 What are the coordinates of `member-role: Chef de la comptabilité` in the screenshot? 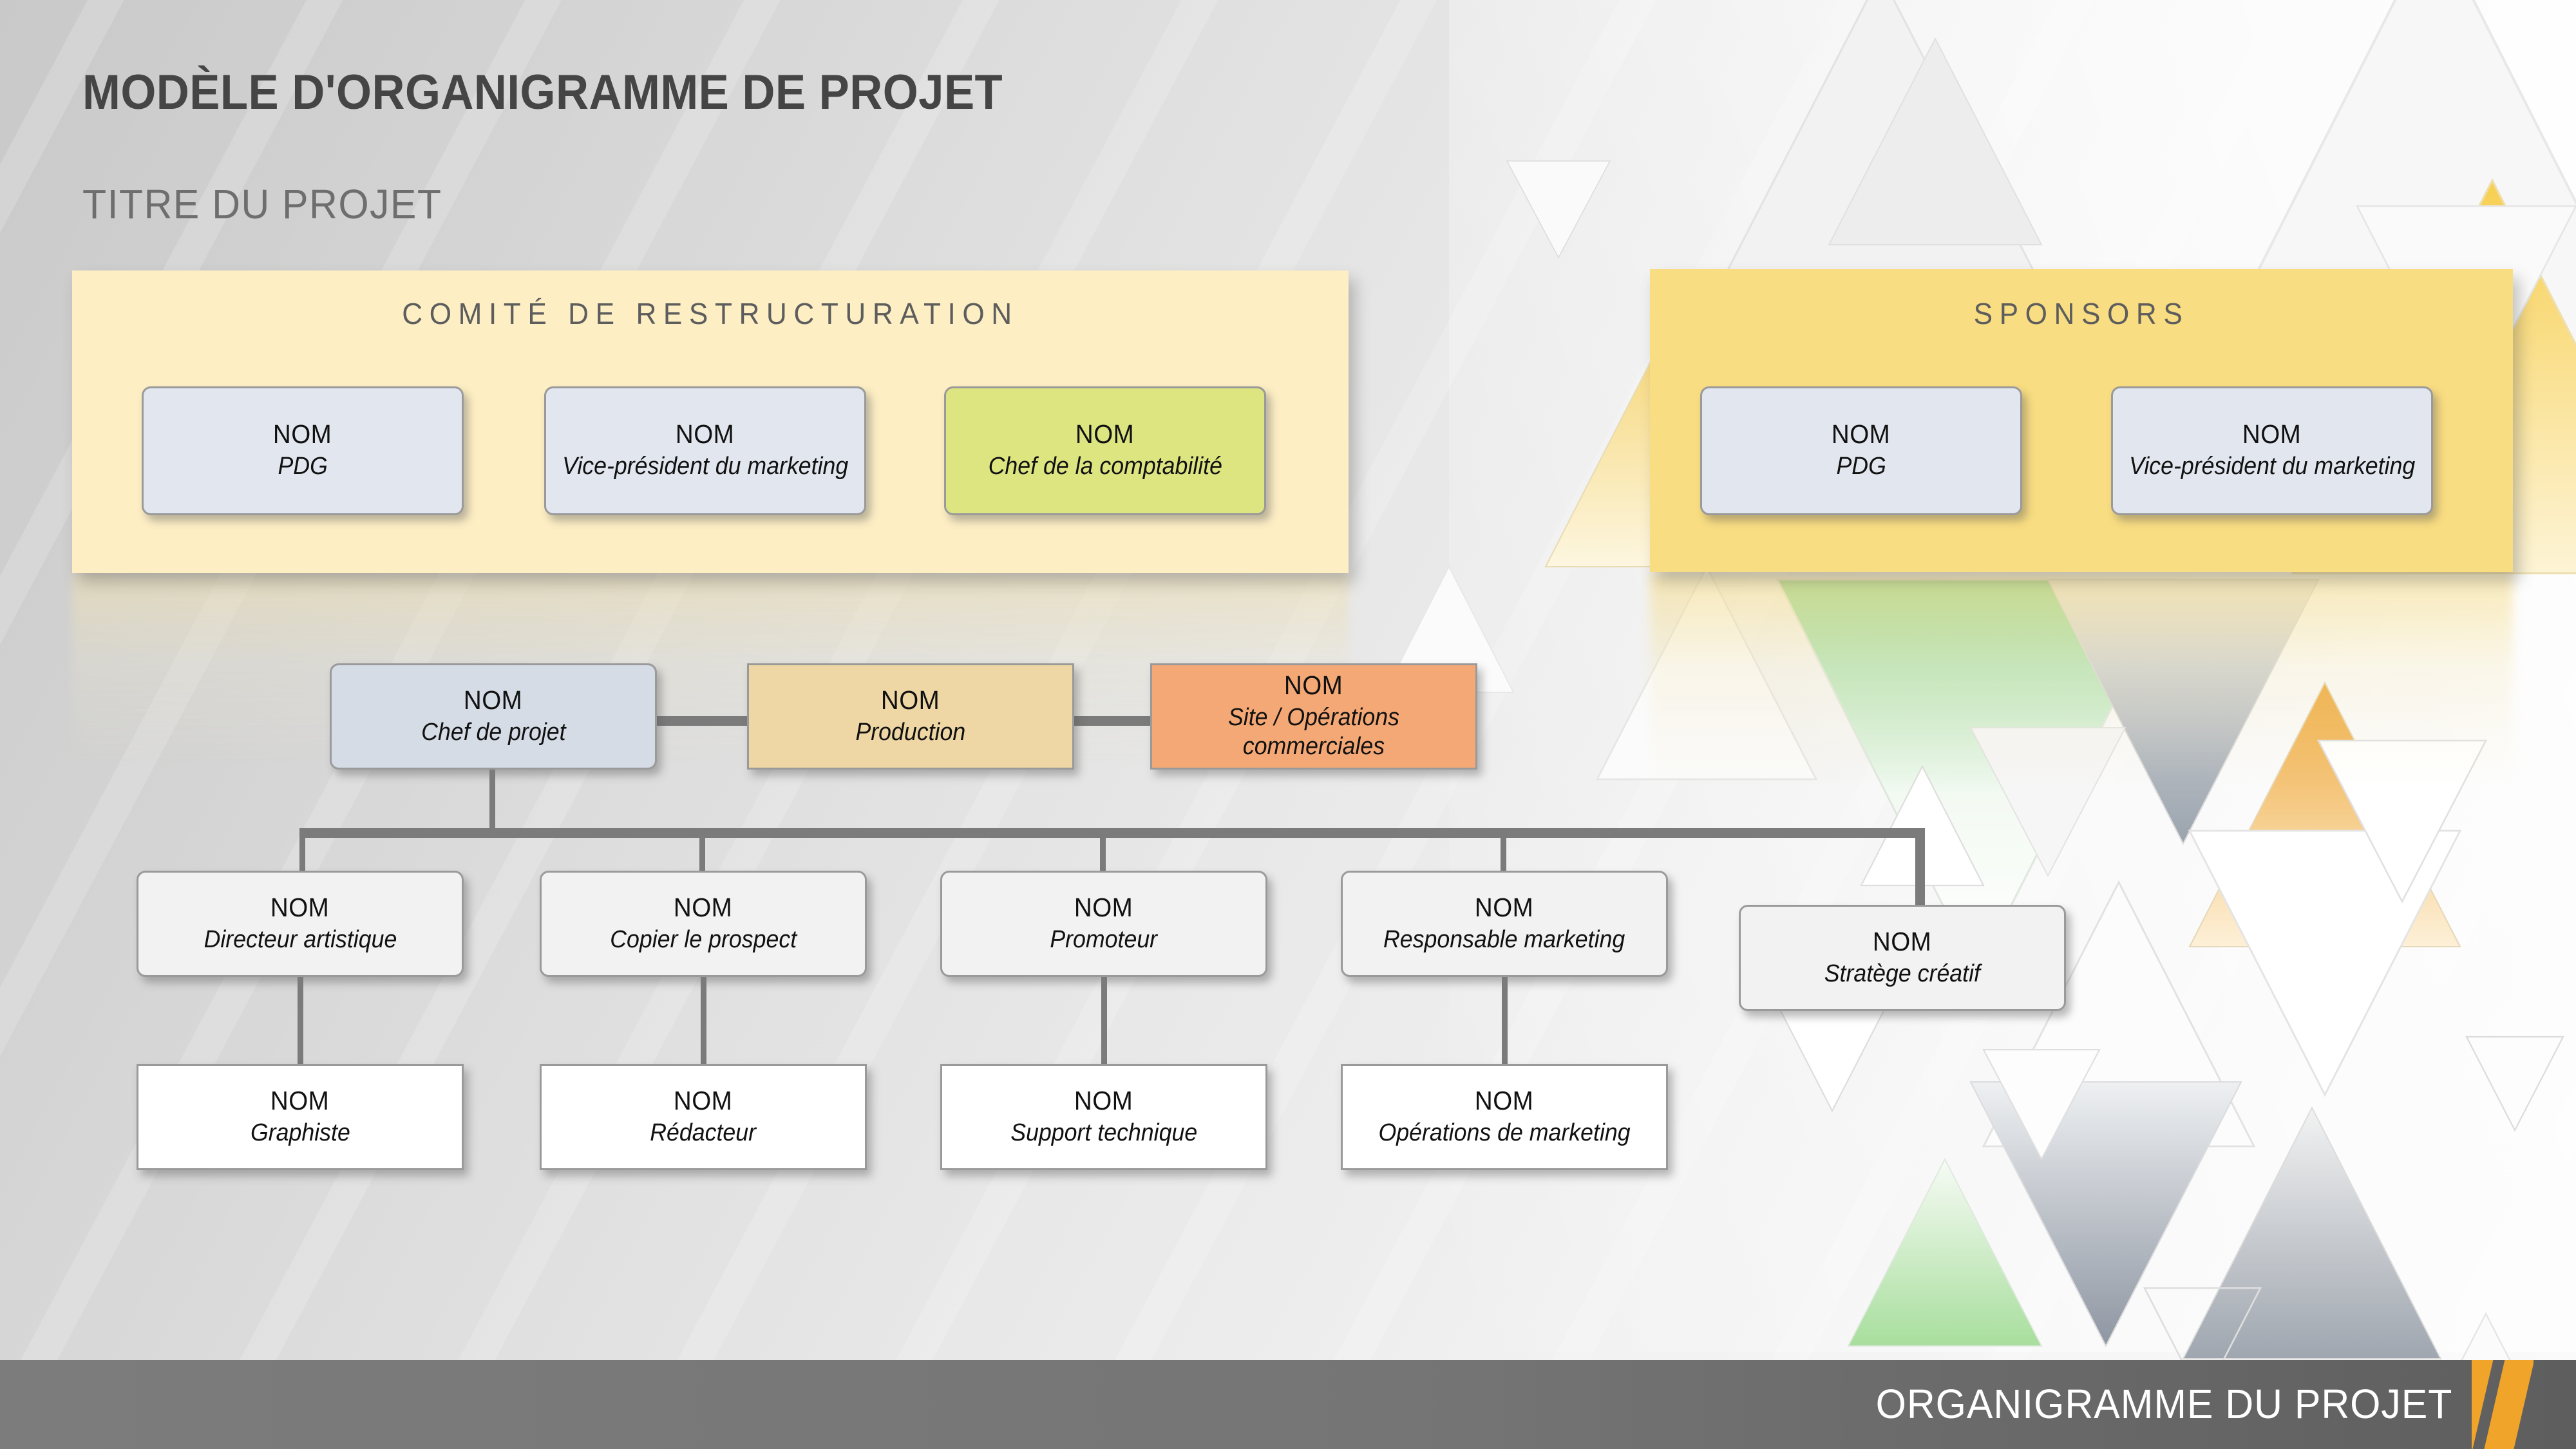 It's located at (1105, 466).